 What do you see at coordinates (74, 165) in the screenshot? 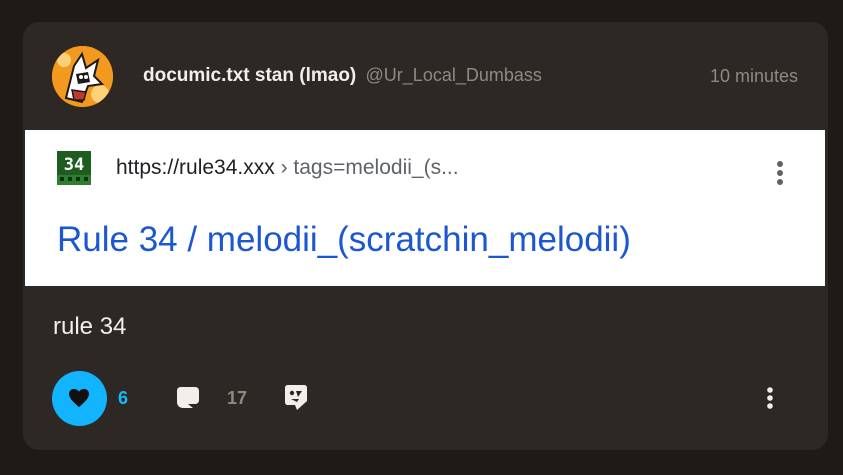
I see `favicon-text: 34` at bounding box center [74, 165].